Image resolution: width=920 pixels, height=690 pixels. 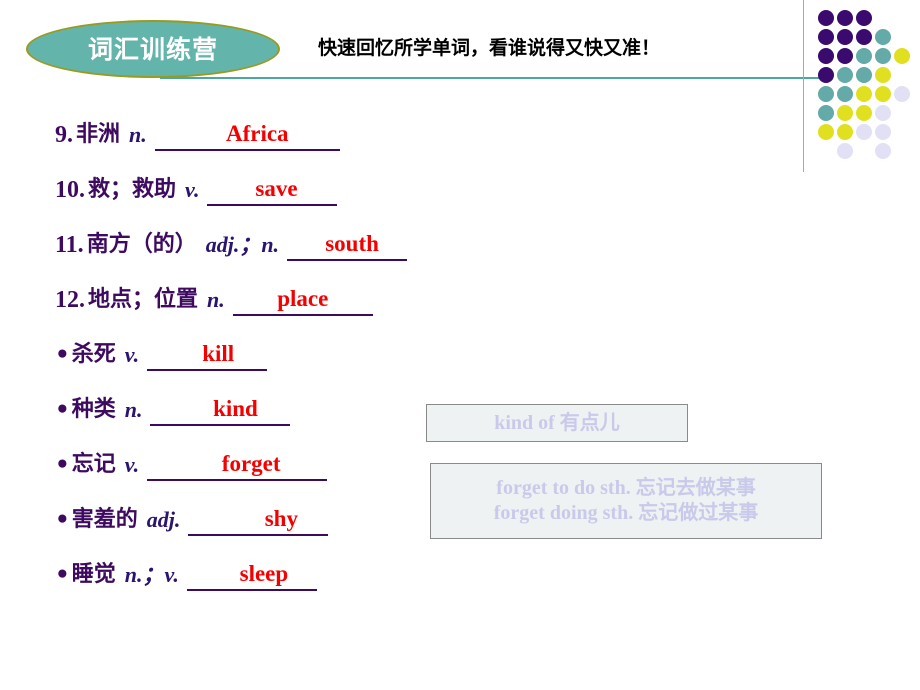 I want to click on vocabulary-number: 10., so click(x=70, y=190).